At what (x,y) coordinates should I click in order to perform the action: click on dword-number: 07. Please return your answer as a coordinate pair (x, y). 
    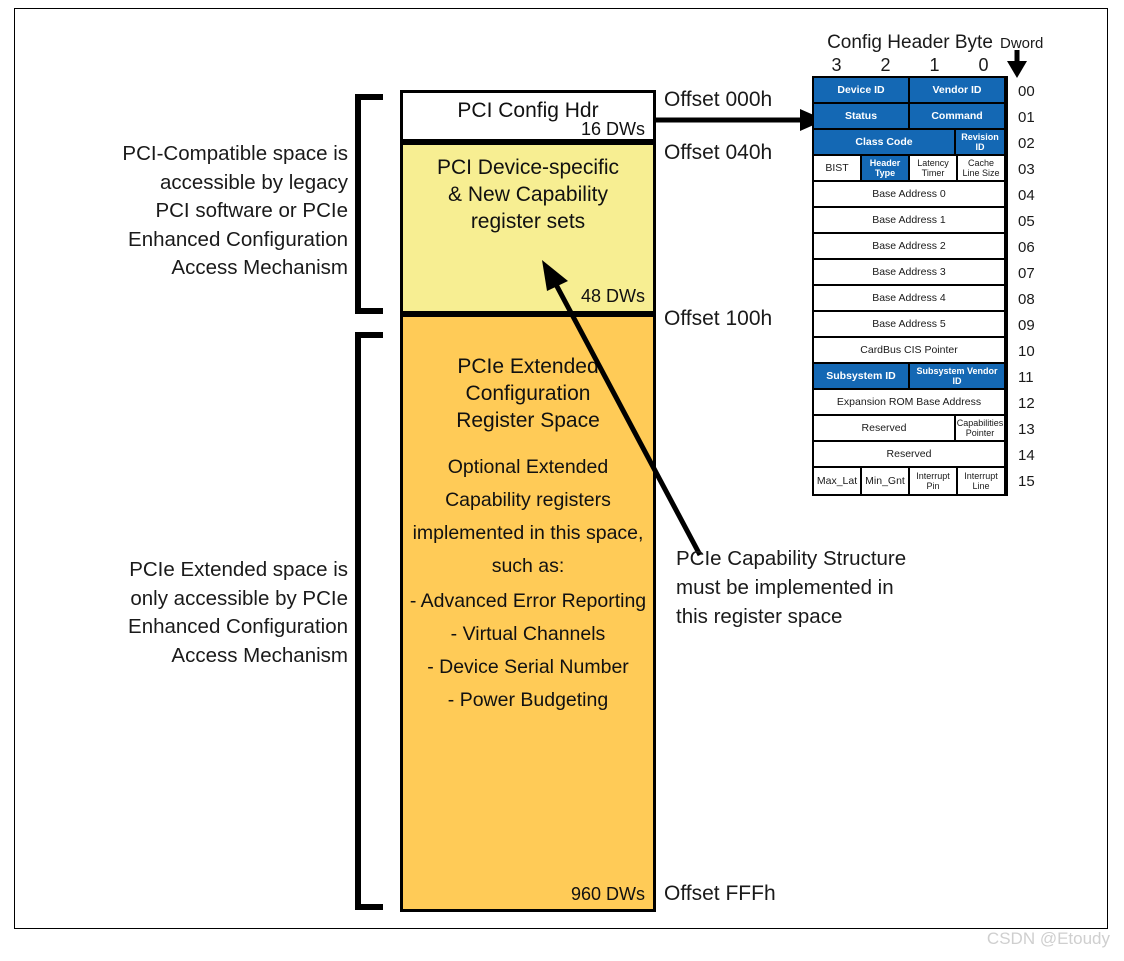
    Looking at the image, I should click on (1026, 273).